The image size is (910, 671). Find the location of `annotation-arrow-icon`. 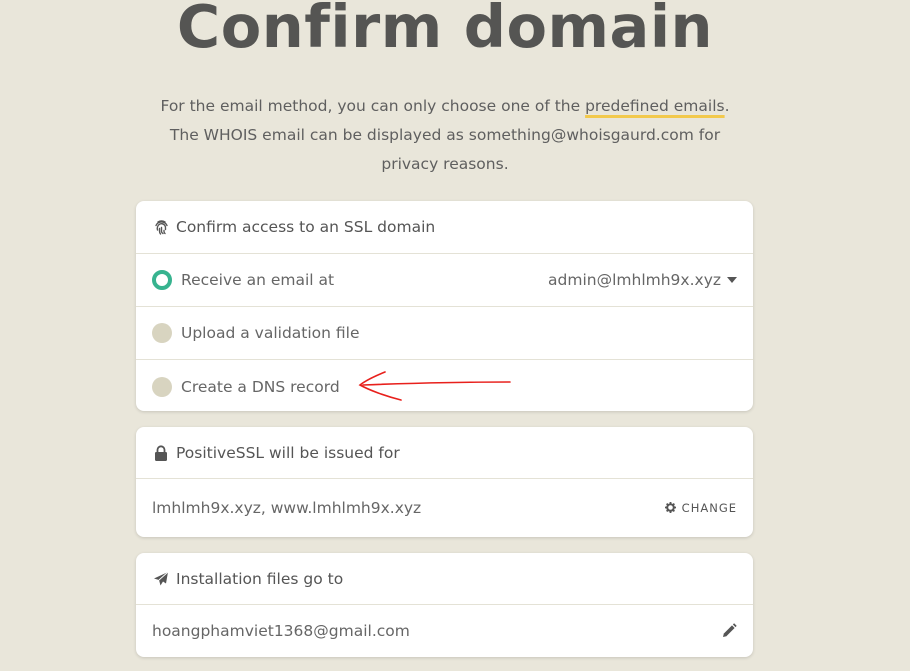

annotation-arrow-icon is located at coordinates (434, 386).